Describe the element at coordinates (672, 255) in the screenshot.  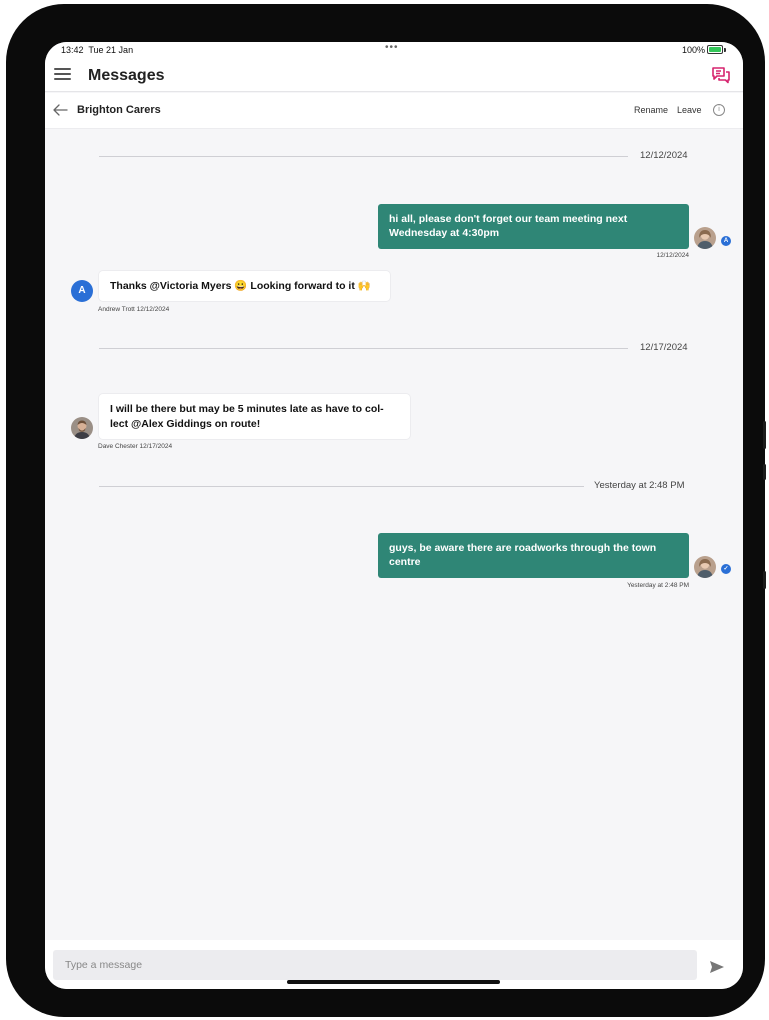
I see `message-timestamp: 12/12/2024` at that location.